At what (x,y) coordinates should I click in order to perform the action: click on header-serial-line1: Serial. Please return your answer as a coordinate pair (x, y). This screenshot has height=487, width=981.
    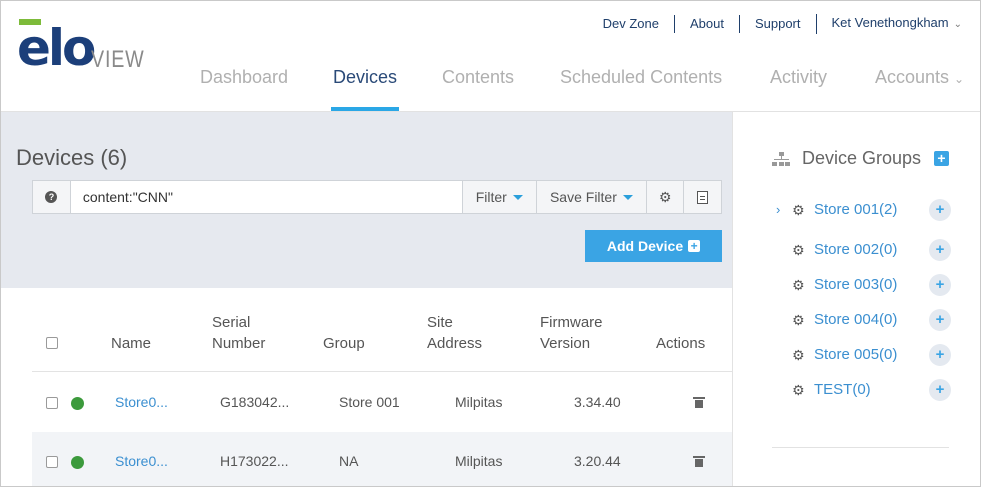
    Looking at the image, I should click on (231, 322).